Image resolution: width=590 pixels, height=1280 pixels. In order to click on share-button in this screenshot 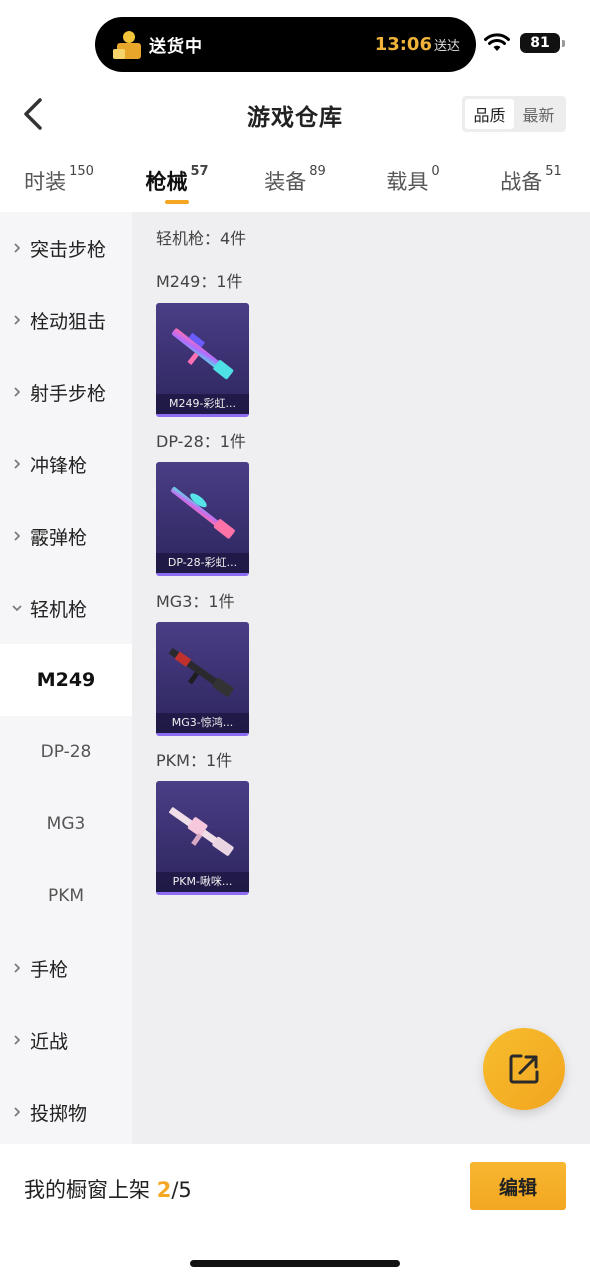, I will do `click(524, 1069)`.